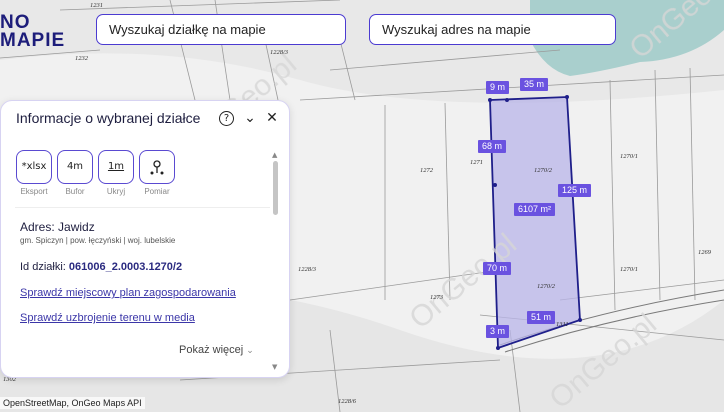 This screenshot has height=412, width=724. Describe the element at coordinates (34, 191) in the screenshot. I see `export-label: Eksport` at that location.